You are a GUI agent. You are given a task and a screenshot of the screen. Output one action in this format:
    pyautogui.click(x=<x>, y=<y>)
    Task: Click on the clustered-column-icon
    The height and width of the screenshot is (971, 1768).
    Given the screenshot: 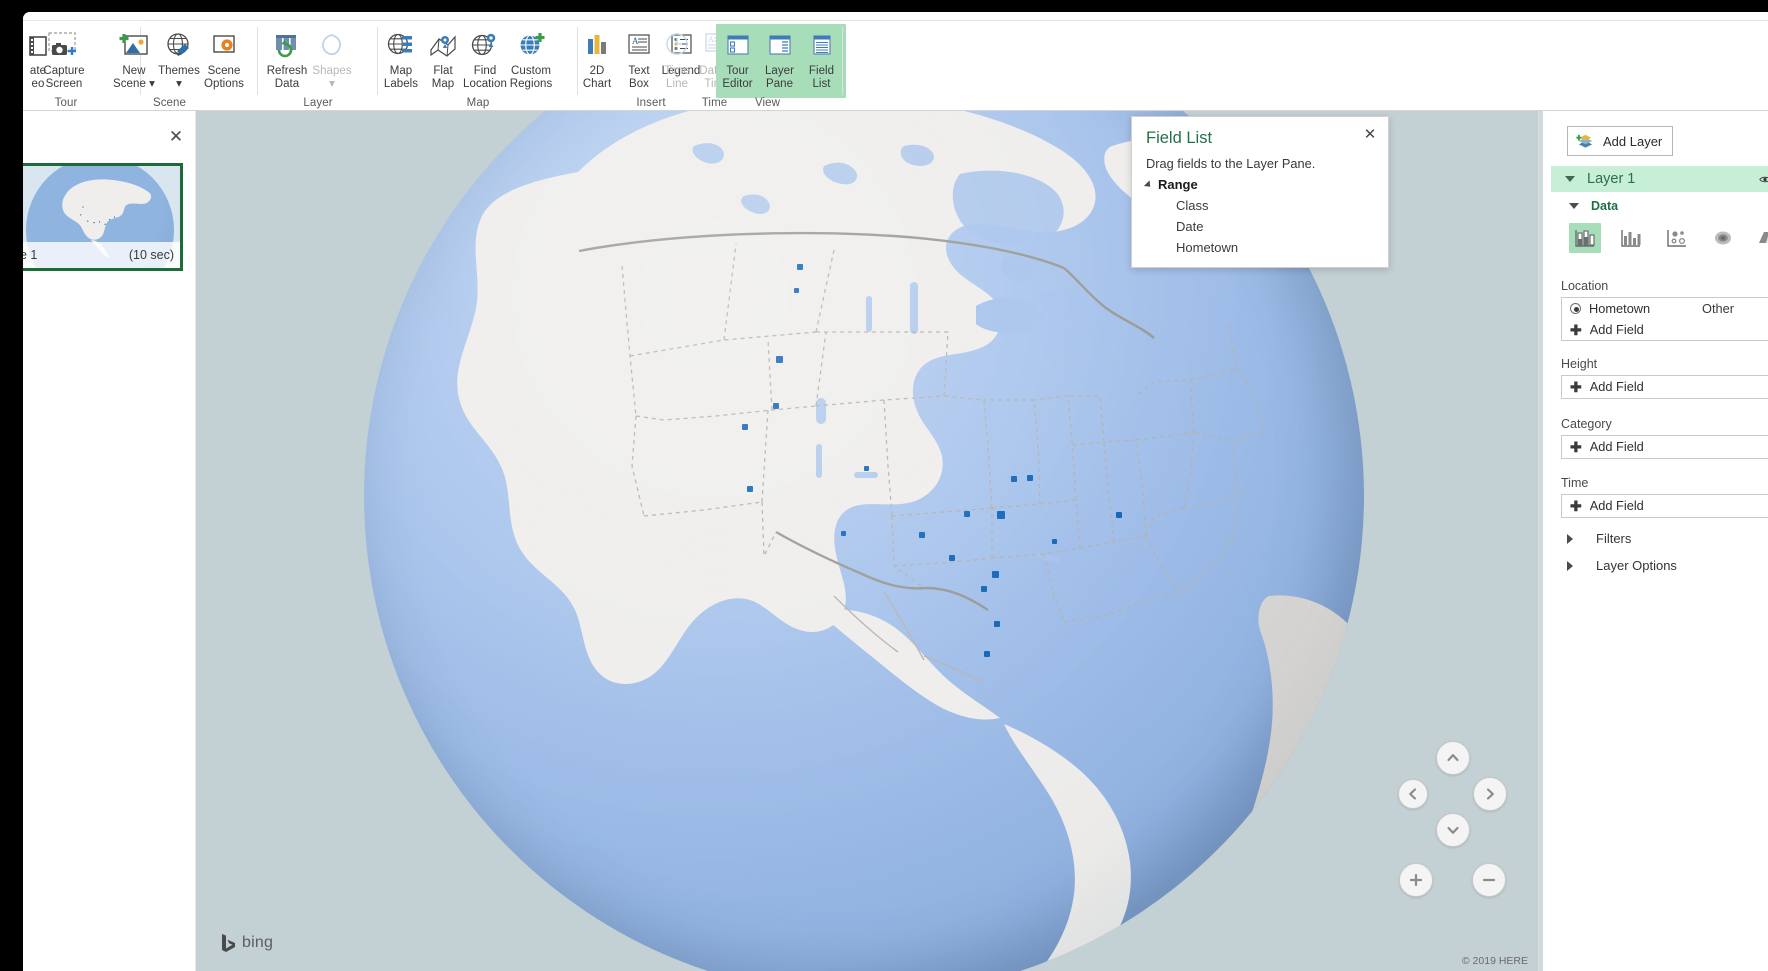 What is the action you would take?
    pyautogui.click(x=1631, y=238)
    